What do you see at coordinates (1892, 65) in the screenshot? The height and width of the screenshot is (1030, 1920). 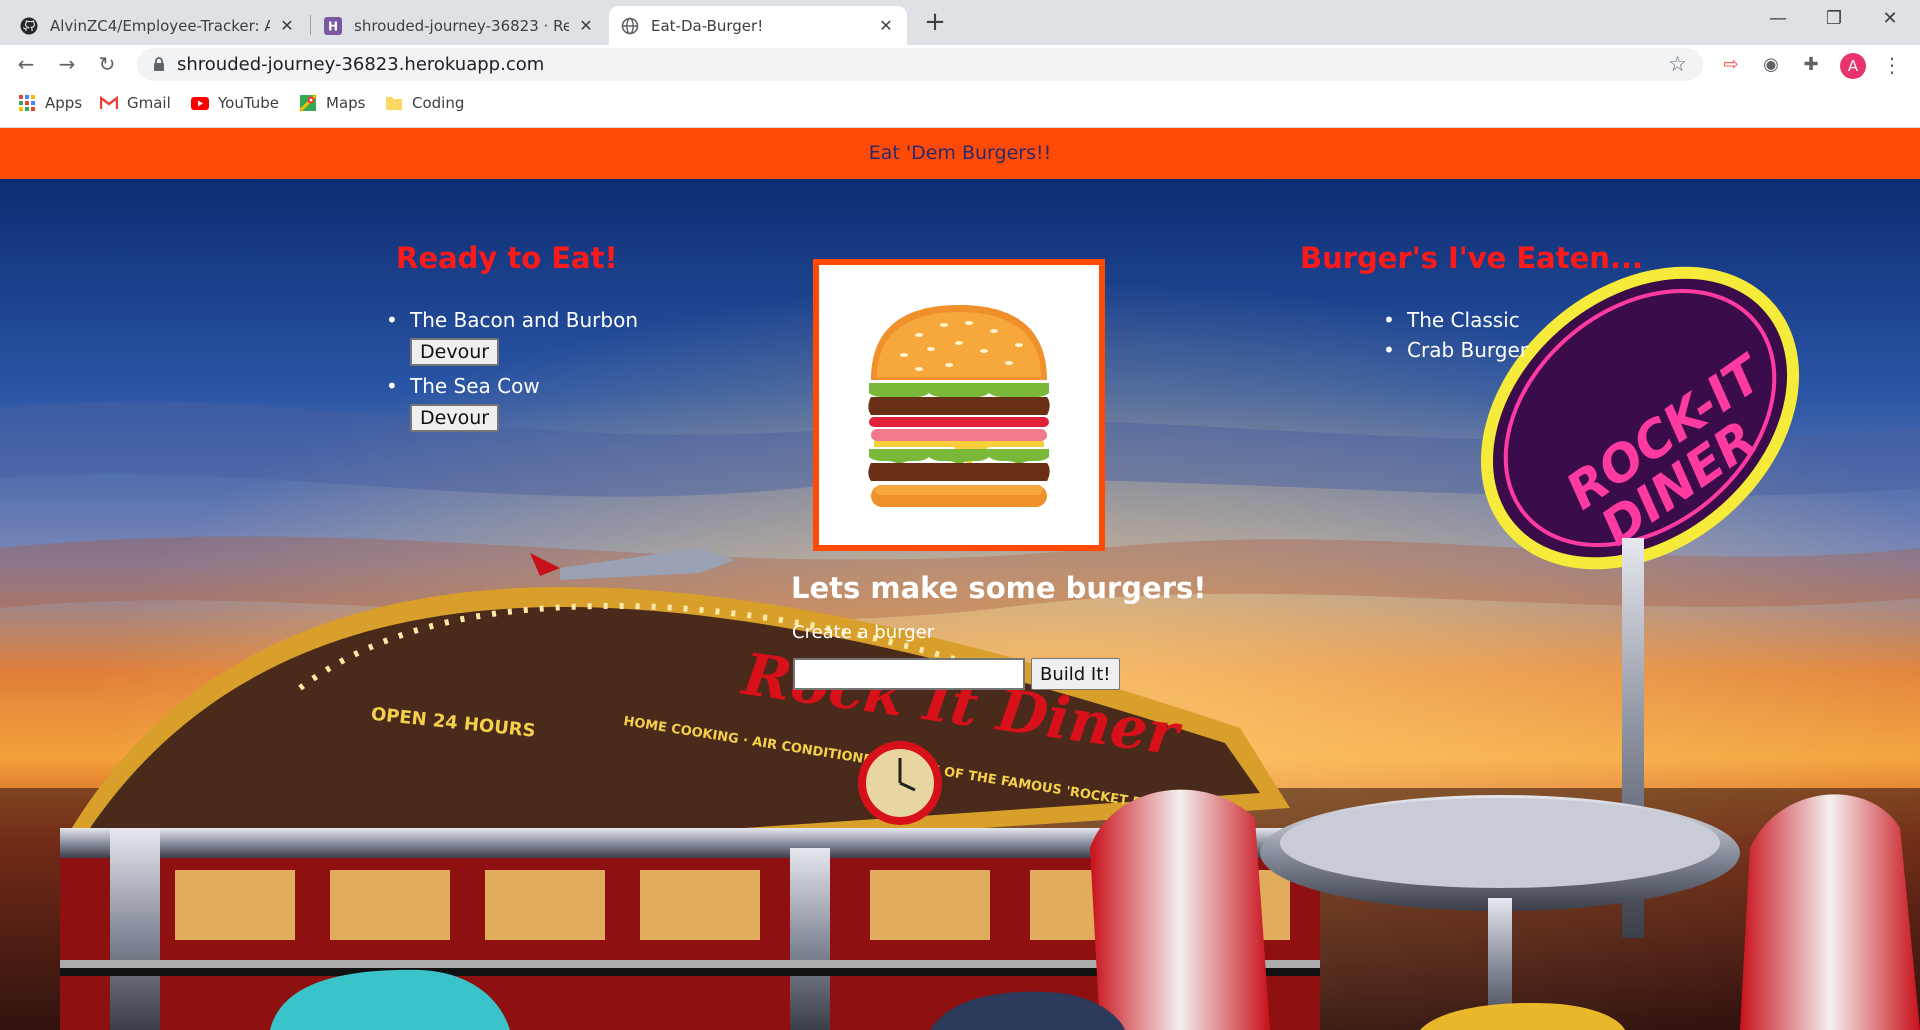 I see `browser-menu-icon: ⋮` at bounding box center [1892, 65].